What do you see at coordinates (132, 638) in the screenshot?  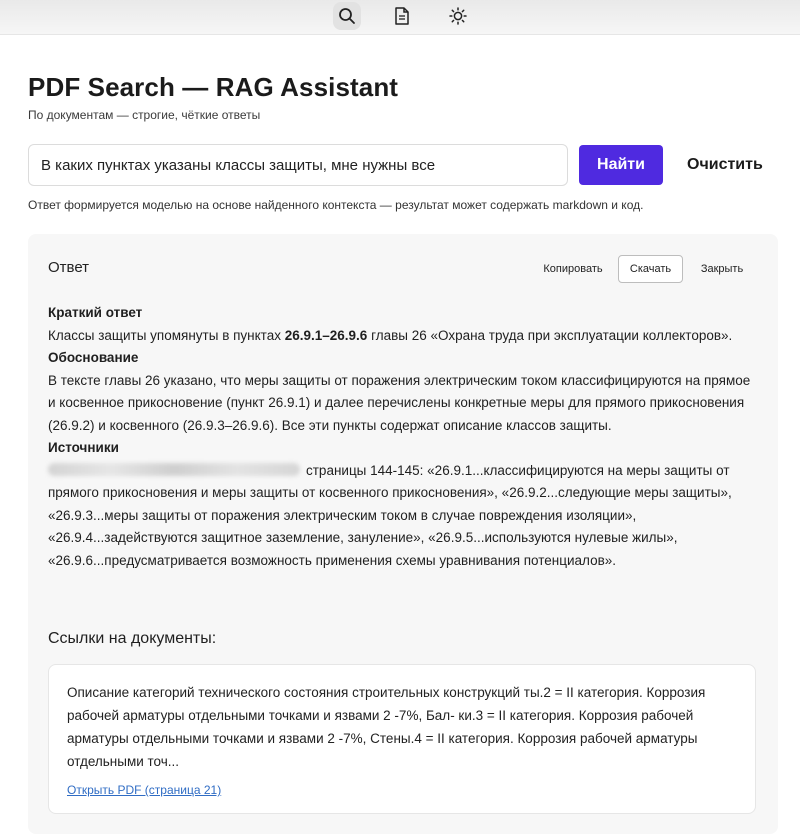 I see `references-title: Ссылки на документы:` at bounding box center [132, 638].